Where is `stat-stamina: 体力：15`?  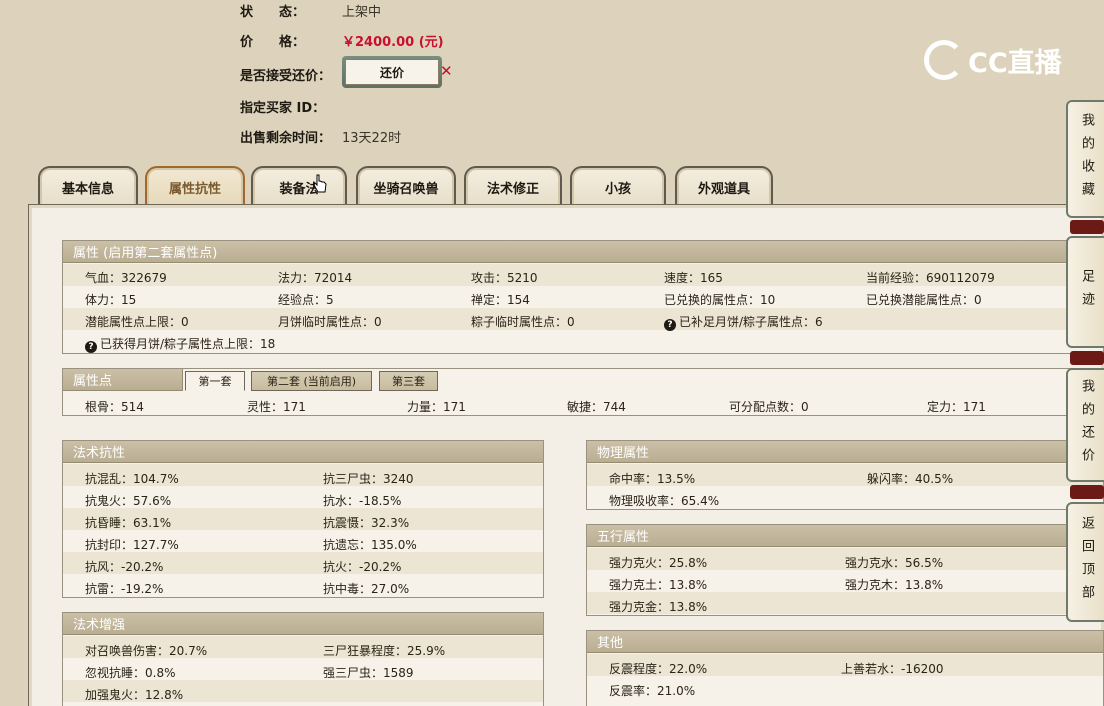 stat-stamina: 体力：15 is located at coordinates (111, 300).